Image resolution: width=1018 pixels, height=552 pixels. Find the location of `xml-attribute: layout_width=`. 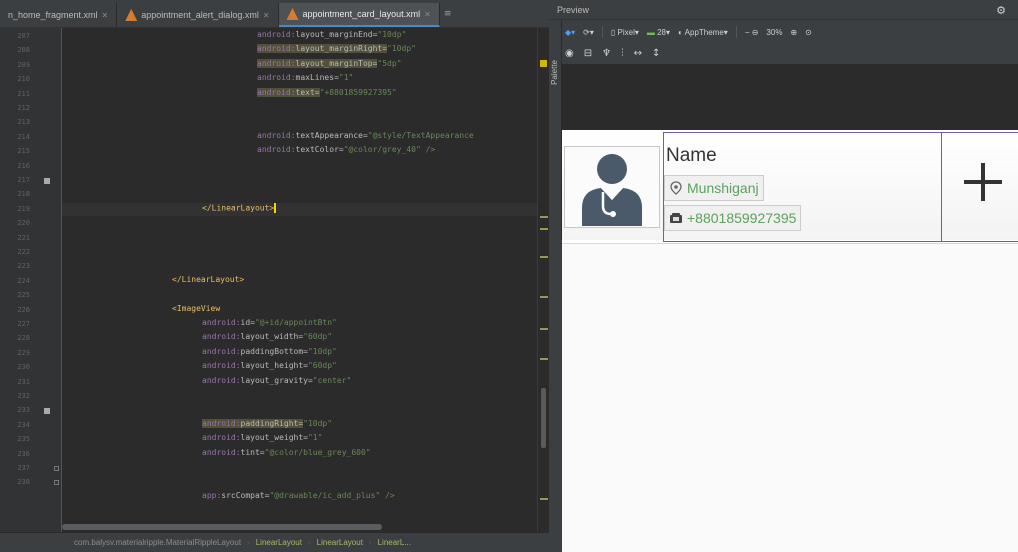

xml-attribute: layout_width= is located at coordinates (272, 337).